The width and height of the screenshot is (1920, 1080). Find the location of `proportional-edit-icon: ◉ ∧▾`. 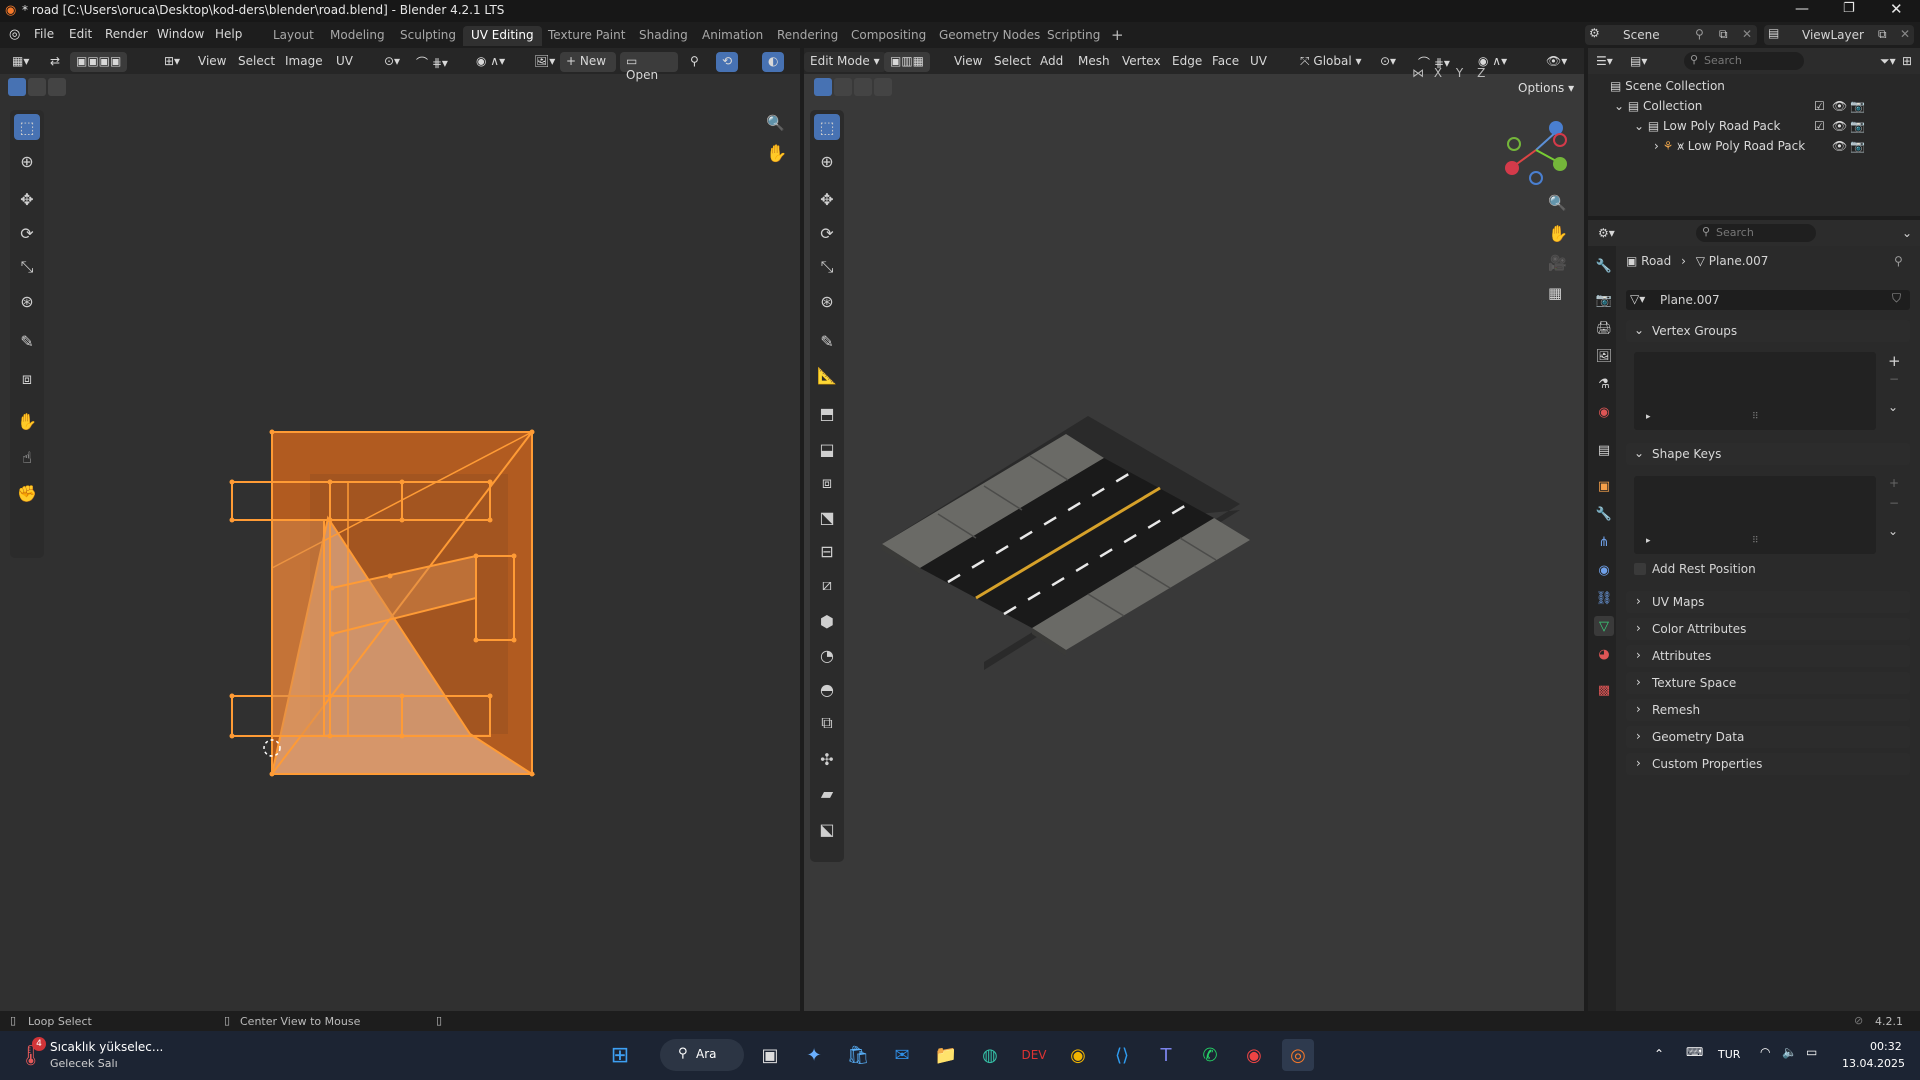

proportional-edit-icon: ◉ ∧▾ is located at coordinates (490, 62).